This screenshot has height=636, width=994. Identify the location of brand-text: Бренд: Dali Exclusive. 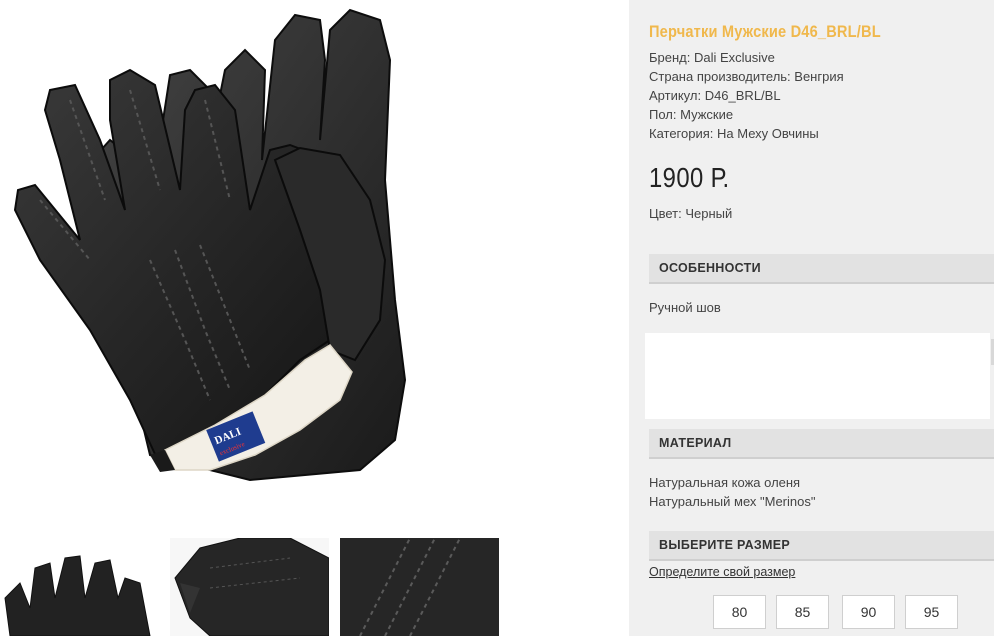
(712, 57).